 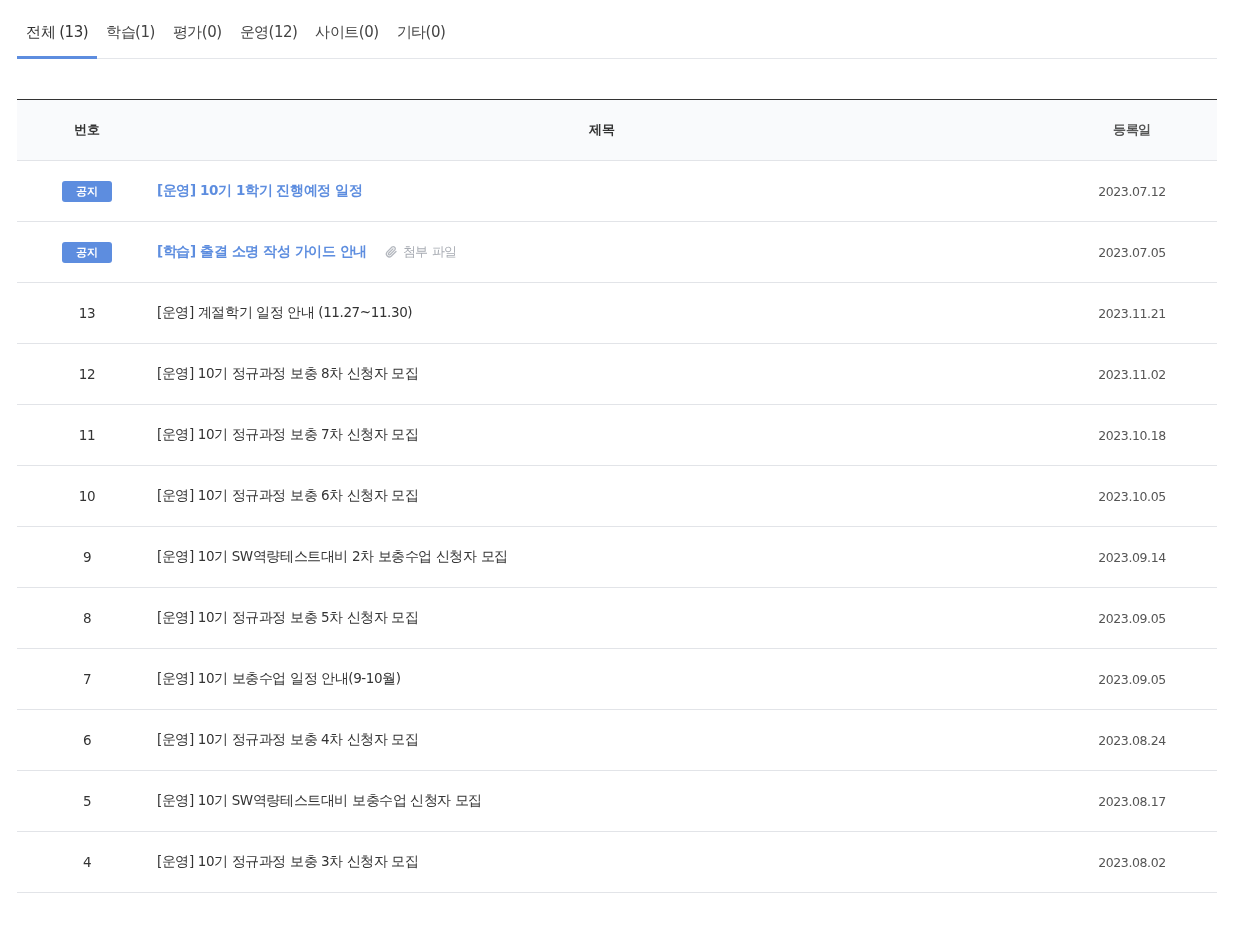 What do you see at coordinates (429, 252) in the screenshot?
I see `attachment-label: 첨부 파일` at bounding box center [429, 252].